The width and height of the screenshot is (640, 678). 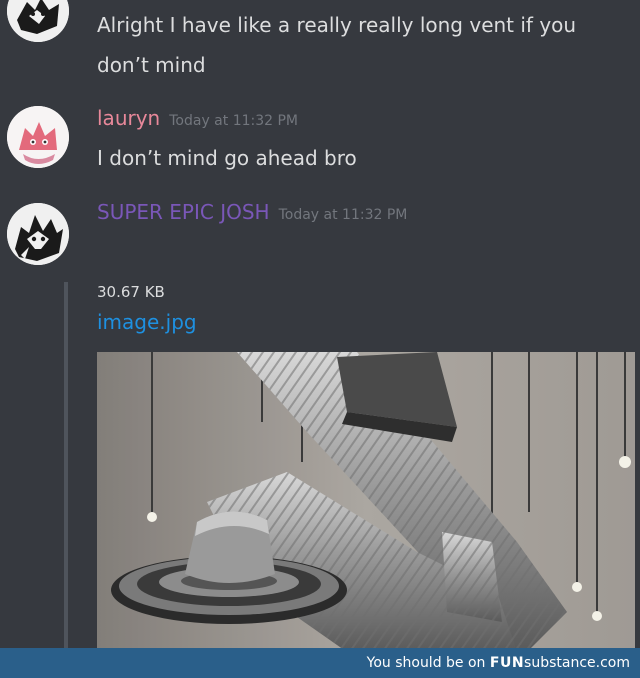 What do you see at coordinates (320, 663) in the screenshot?
I see `watermark-footer: You should be on FUNsubstance.com` at bounding box center [320, 663].